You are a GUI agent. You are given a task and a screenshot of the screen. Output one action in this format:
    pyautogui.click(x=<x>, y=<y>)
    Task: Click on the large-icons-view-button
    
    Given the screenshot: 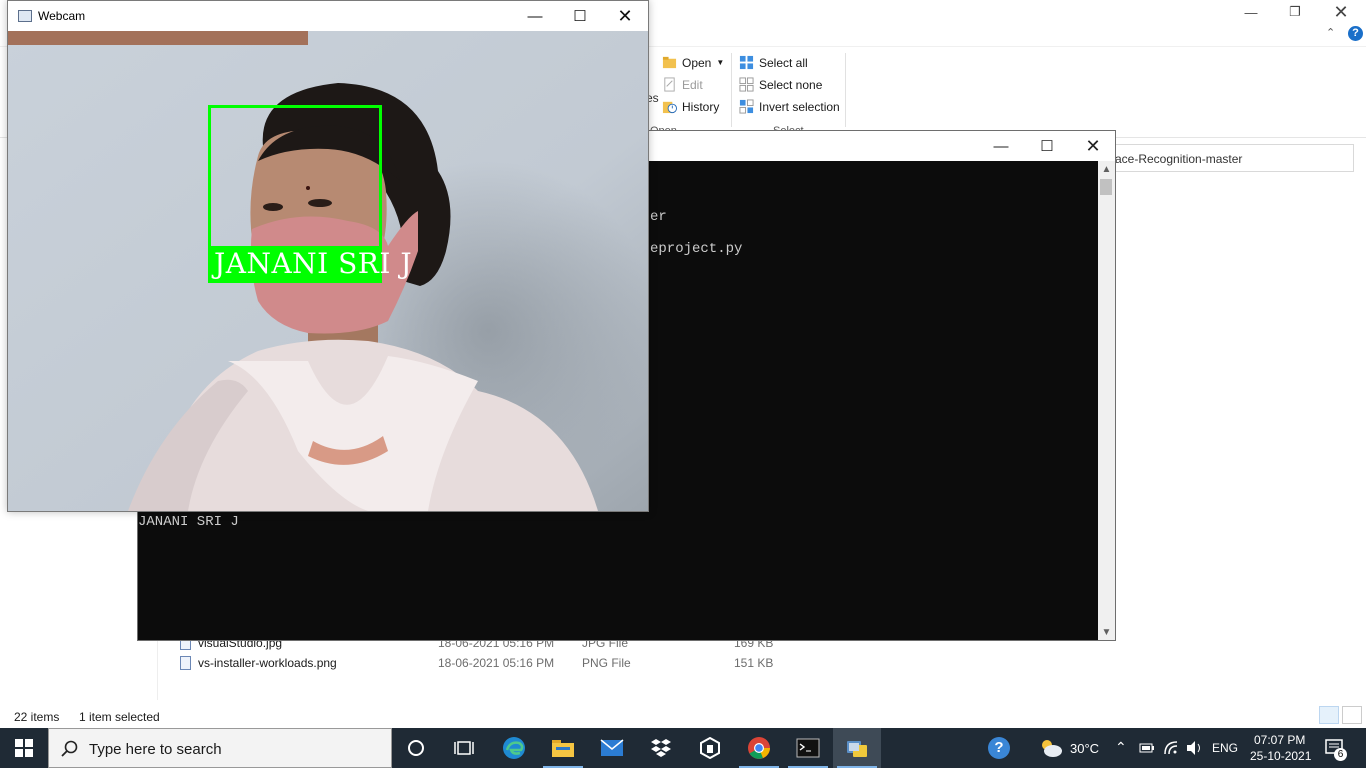 What is the action you would take?
    pyautogui.click(x=1352, y=715)
    